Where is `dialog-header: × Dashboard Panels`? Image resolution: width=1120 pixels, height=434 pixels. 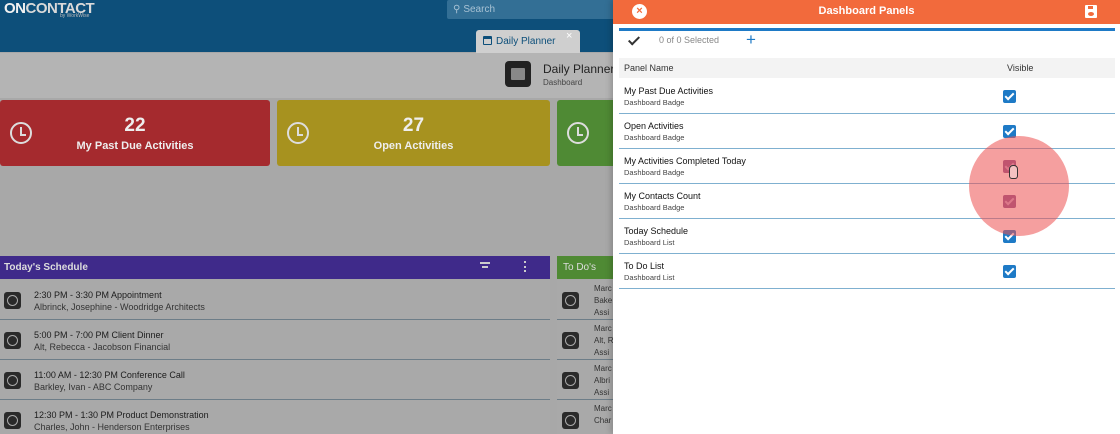
dialog-header: × Dashboard Panels is located at coordinates (866, 12).